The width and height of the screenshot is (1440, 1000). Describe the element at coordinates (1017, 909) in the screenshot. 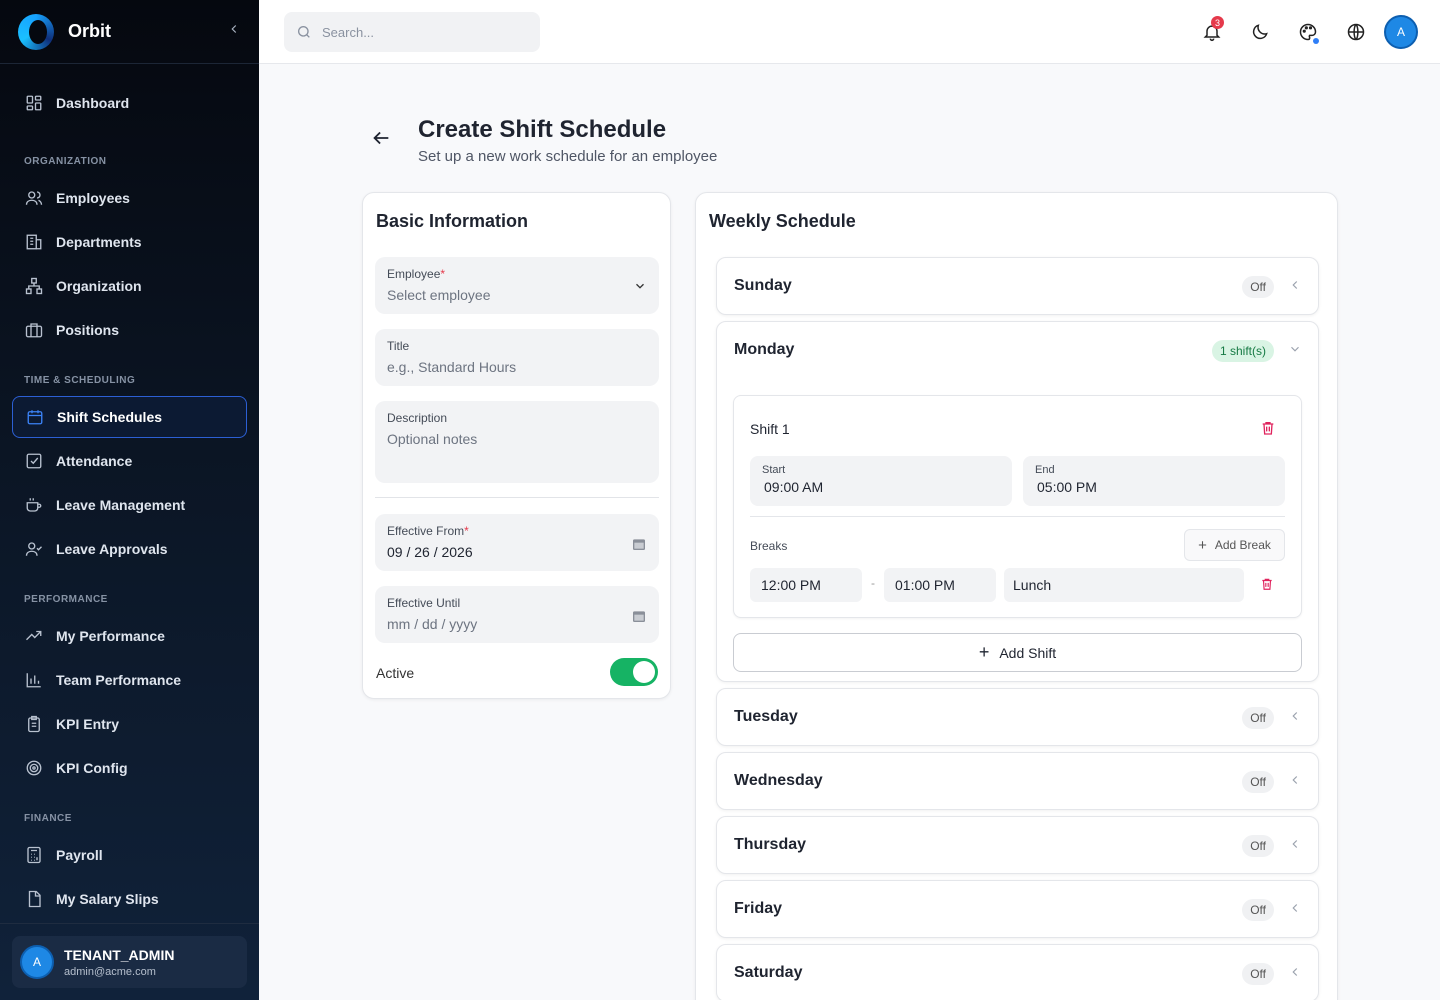

I see `day-row-friday: Friday Off` at that location.